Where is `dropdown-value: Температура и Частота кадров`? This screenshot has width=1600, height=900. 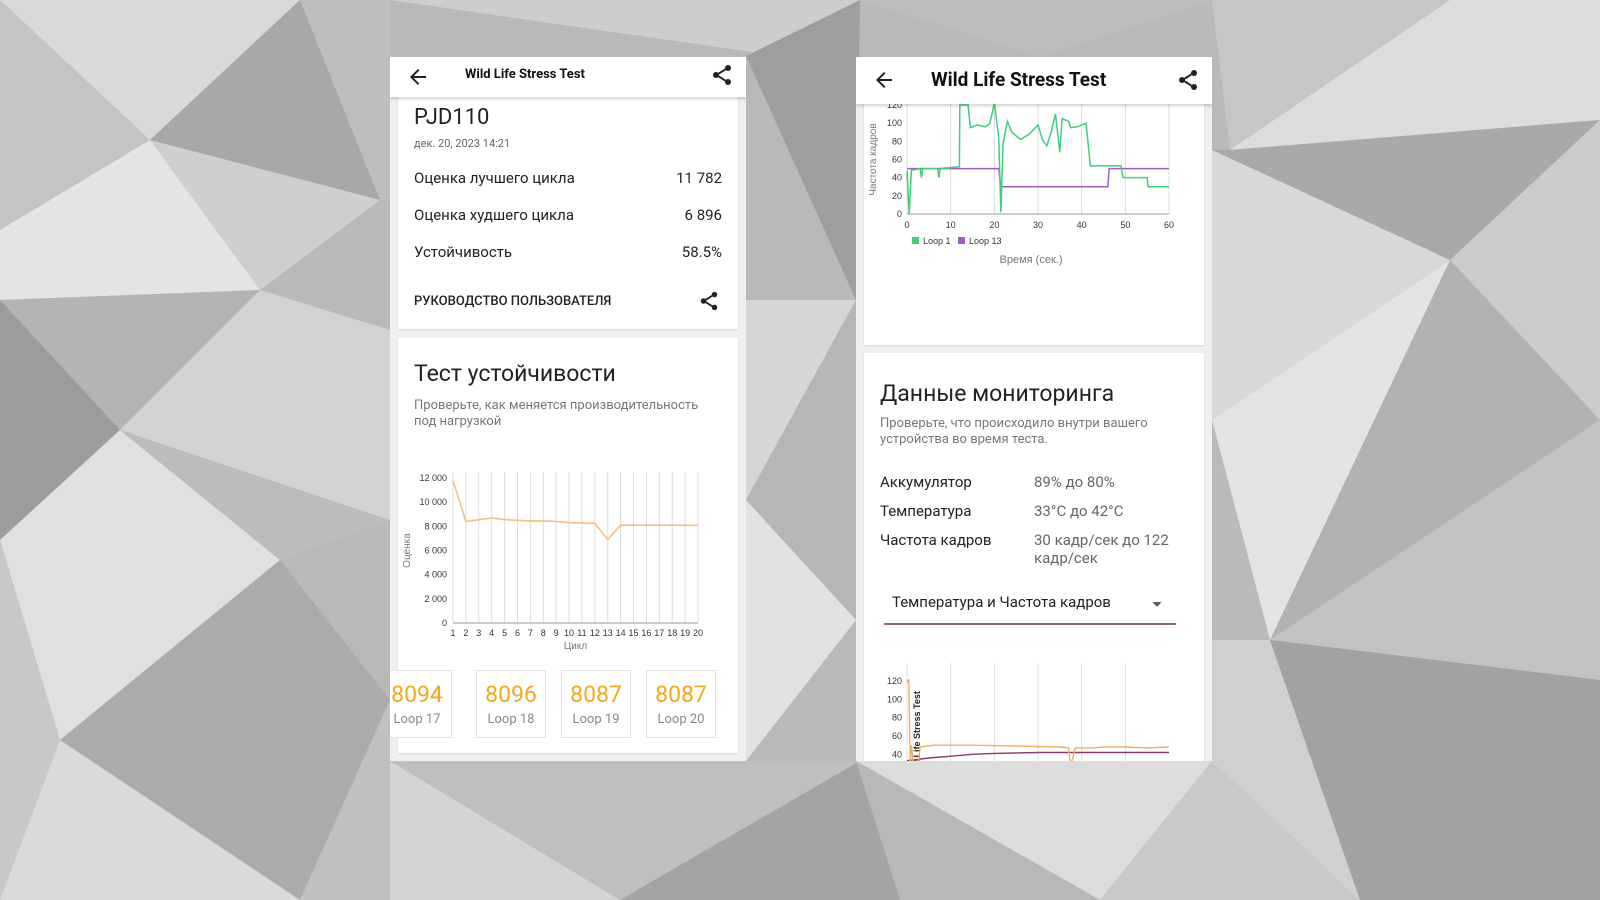 dropdown-value: Температура и Частота кадров is located at coordinates (1001, 602).